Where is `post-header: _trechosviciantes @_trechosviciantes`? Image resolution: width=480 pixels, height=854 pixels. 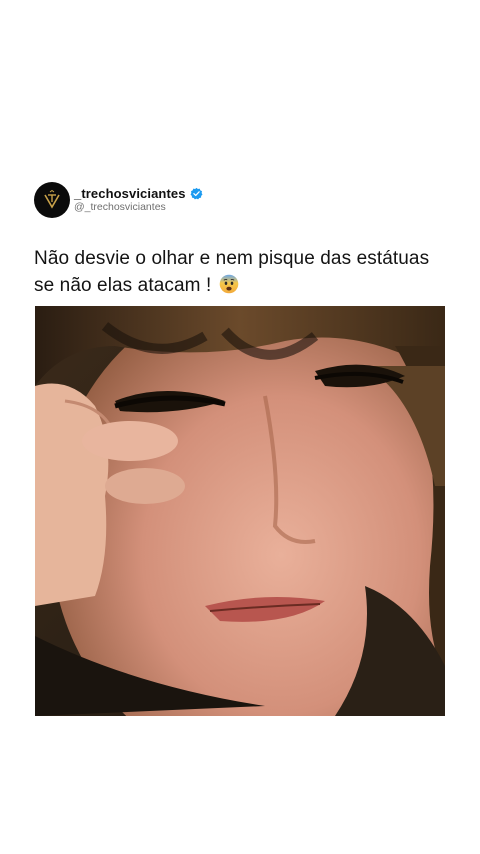
post-header: _trechosviciantes @_trechosviciantes is located at coordinates (118, 200).